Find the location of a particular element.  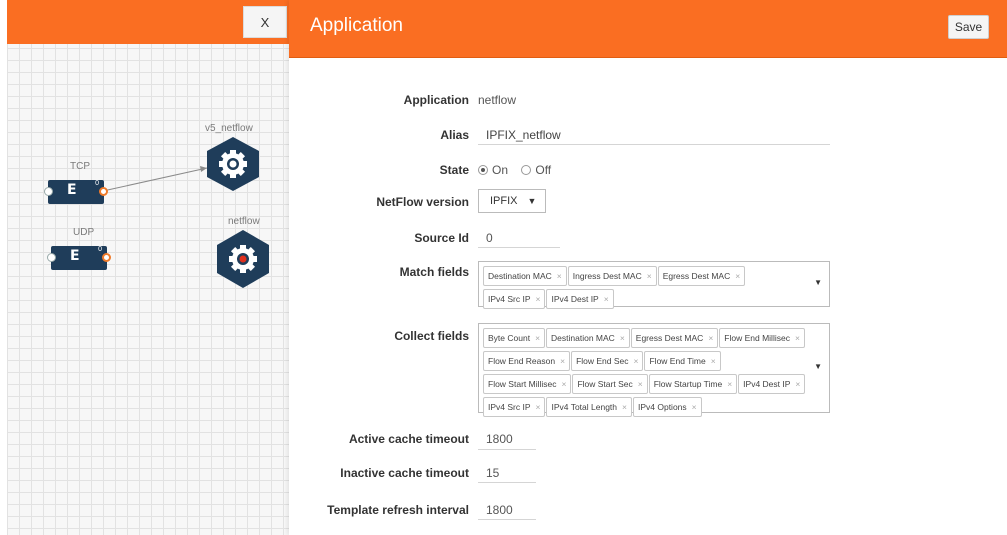

field-tag: Flow Startup Time × is located at coordinates (693, 384).